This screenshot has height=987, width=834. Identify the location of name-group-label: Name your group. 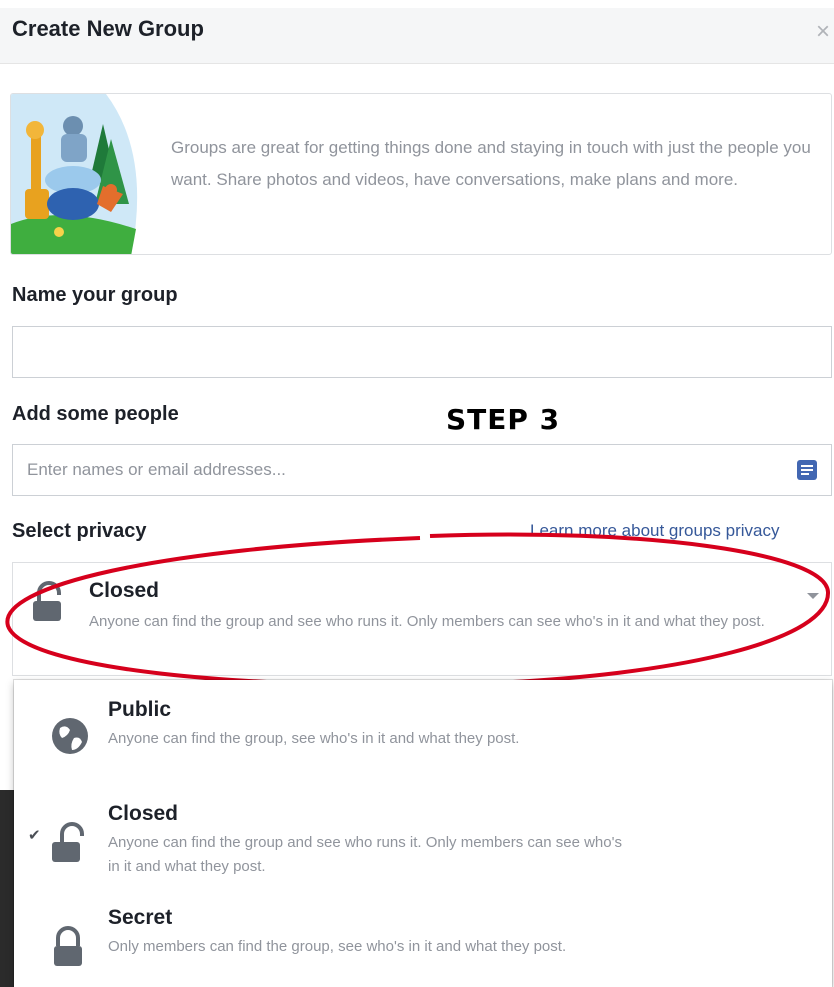
(95, 295).